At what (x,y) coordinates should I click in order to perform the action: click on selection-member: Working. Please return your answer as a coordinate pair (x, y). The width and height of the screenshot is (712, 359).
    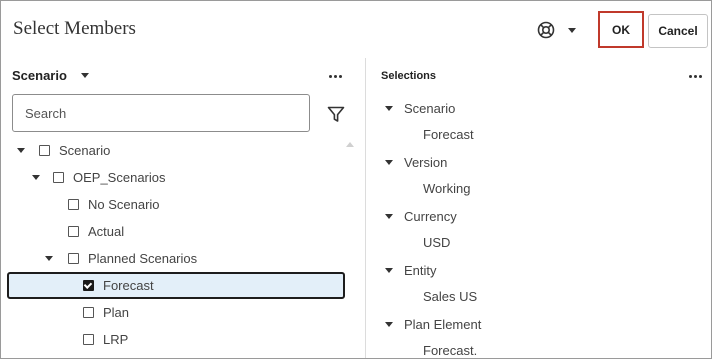
    Looking at the image, I should click on (446, 188).